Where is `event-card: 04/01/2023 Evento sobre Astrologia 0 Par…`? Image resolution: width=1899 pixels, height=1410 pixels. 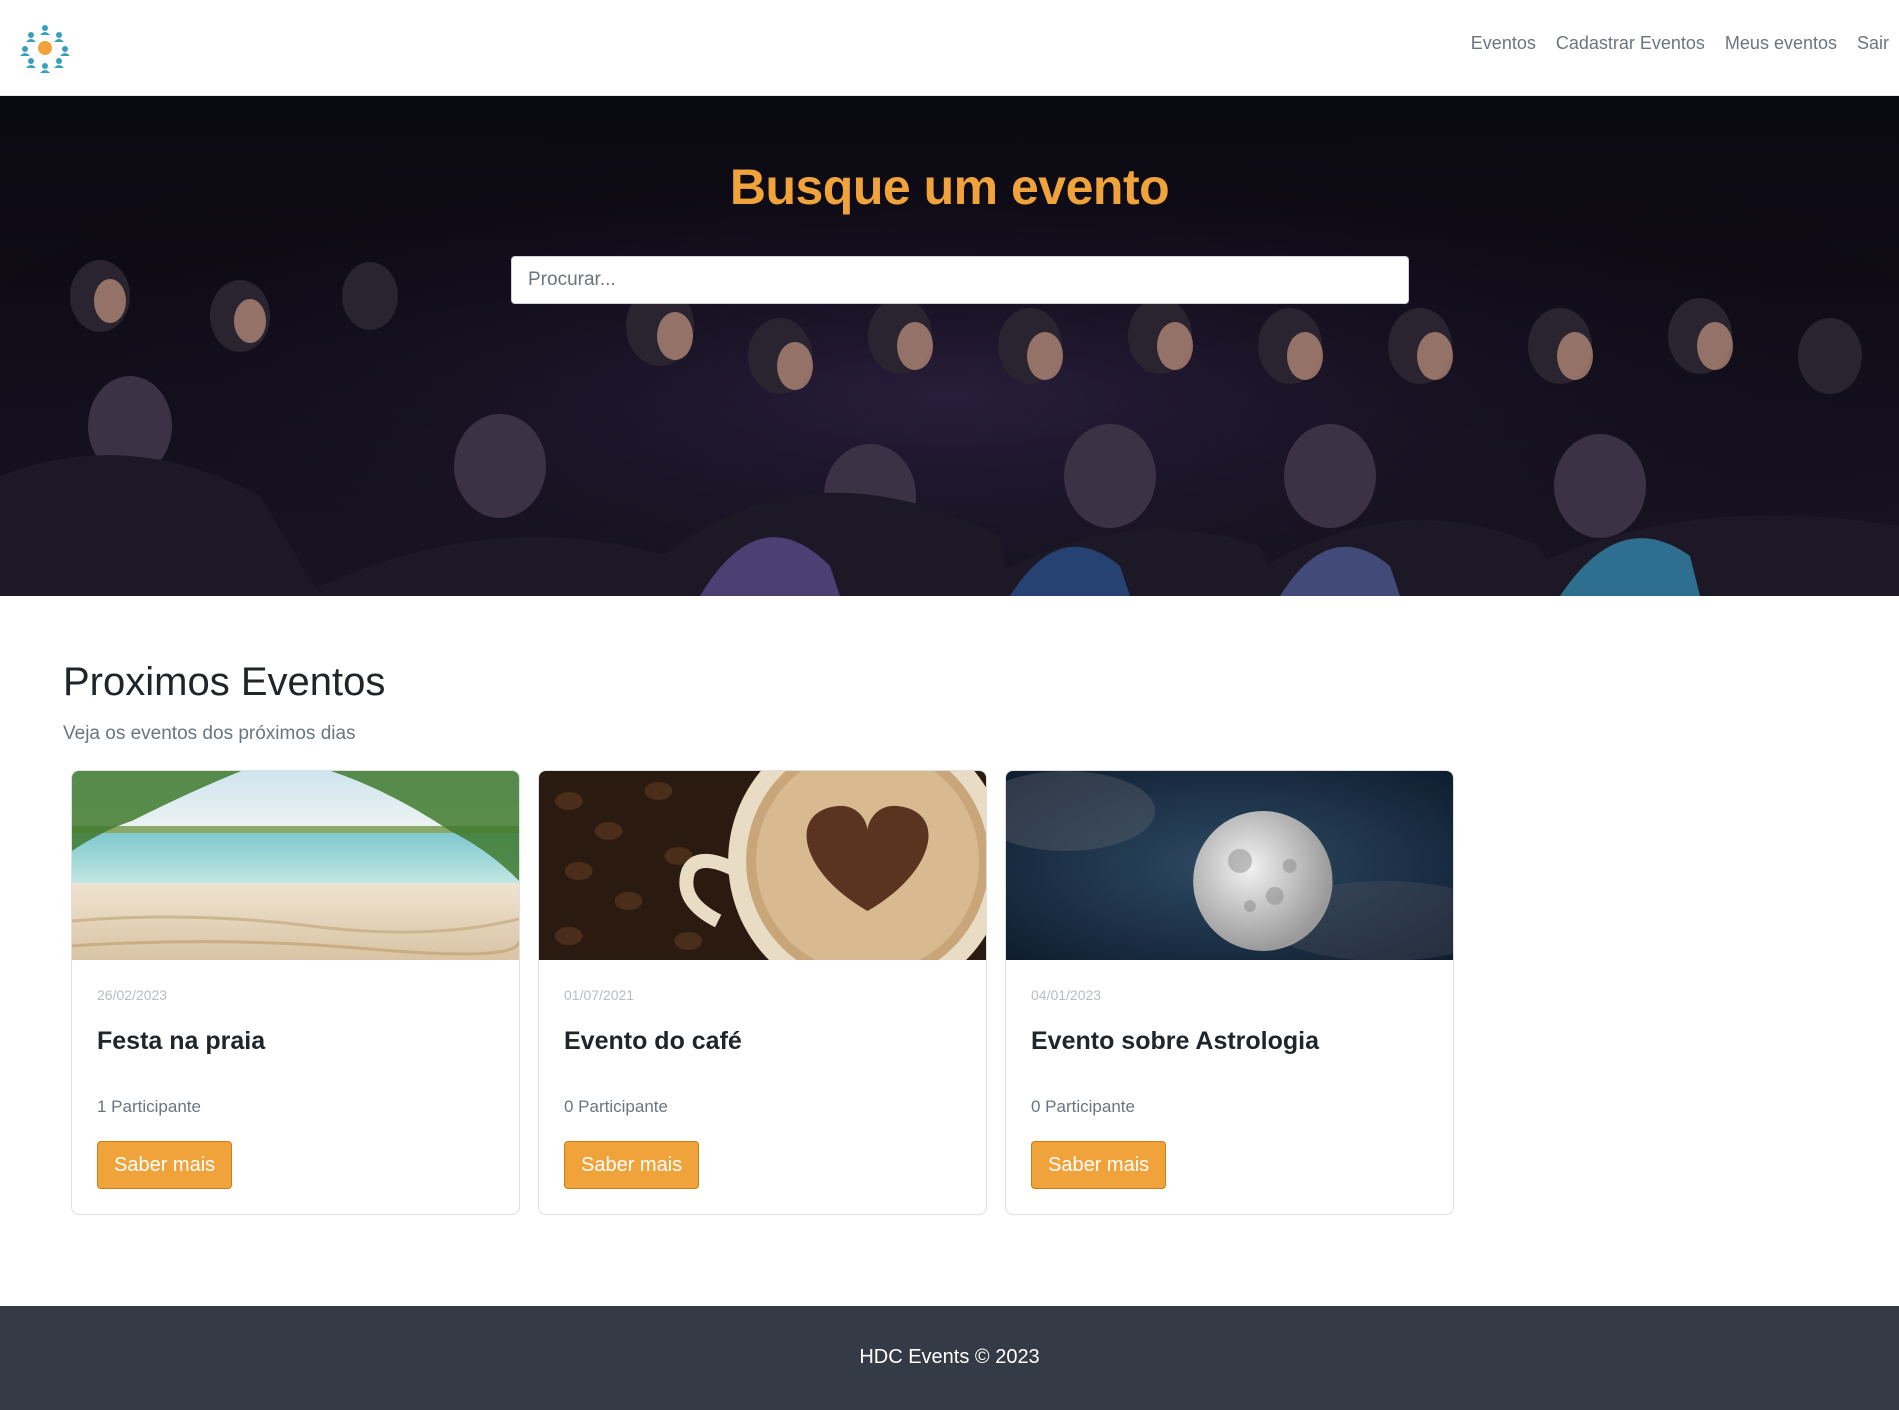 event-card: 04/01/2023 Evento sobre Astrologia 0 Par… is located at coordinates (1229, 992).